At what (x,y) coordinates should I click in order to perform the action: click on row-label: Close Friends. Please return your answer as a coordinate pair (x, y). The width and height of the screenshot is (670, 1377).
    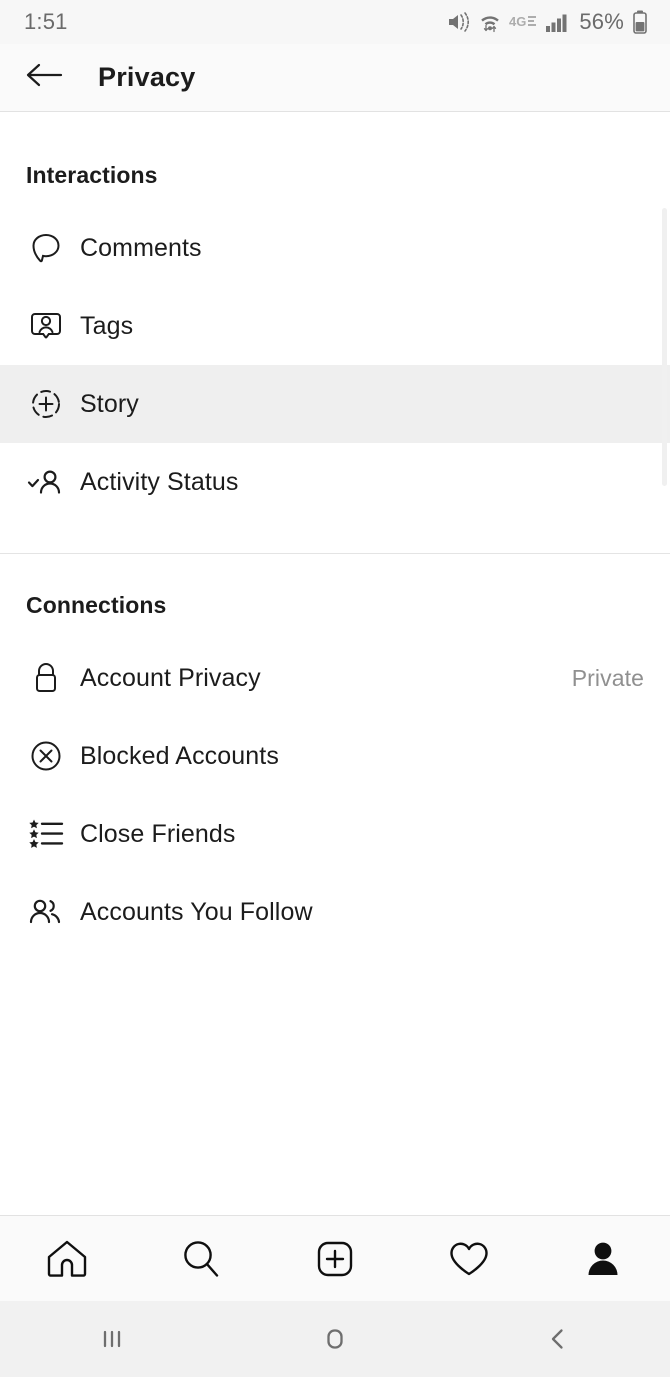
    Looking at the image, I should click on (158, 833).